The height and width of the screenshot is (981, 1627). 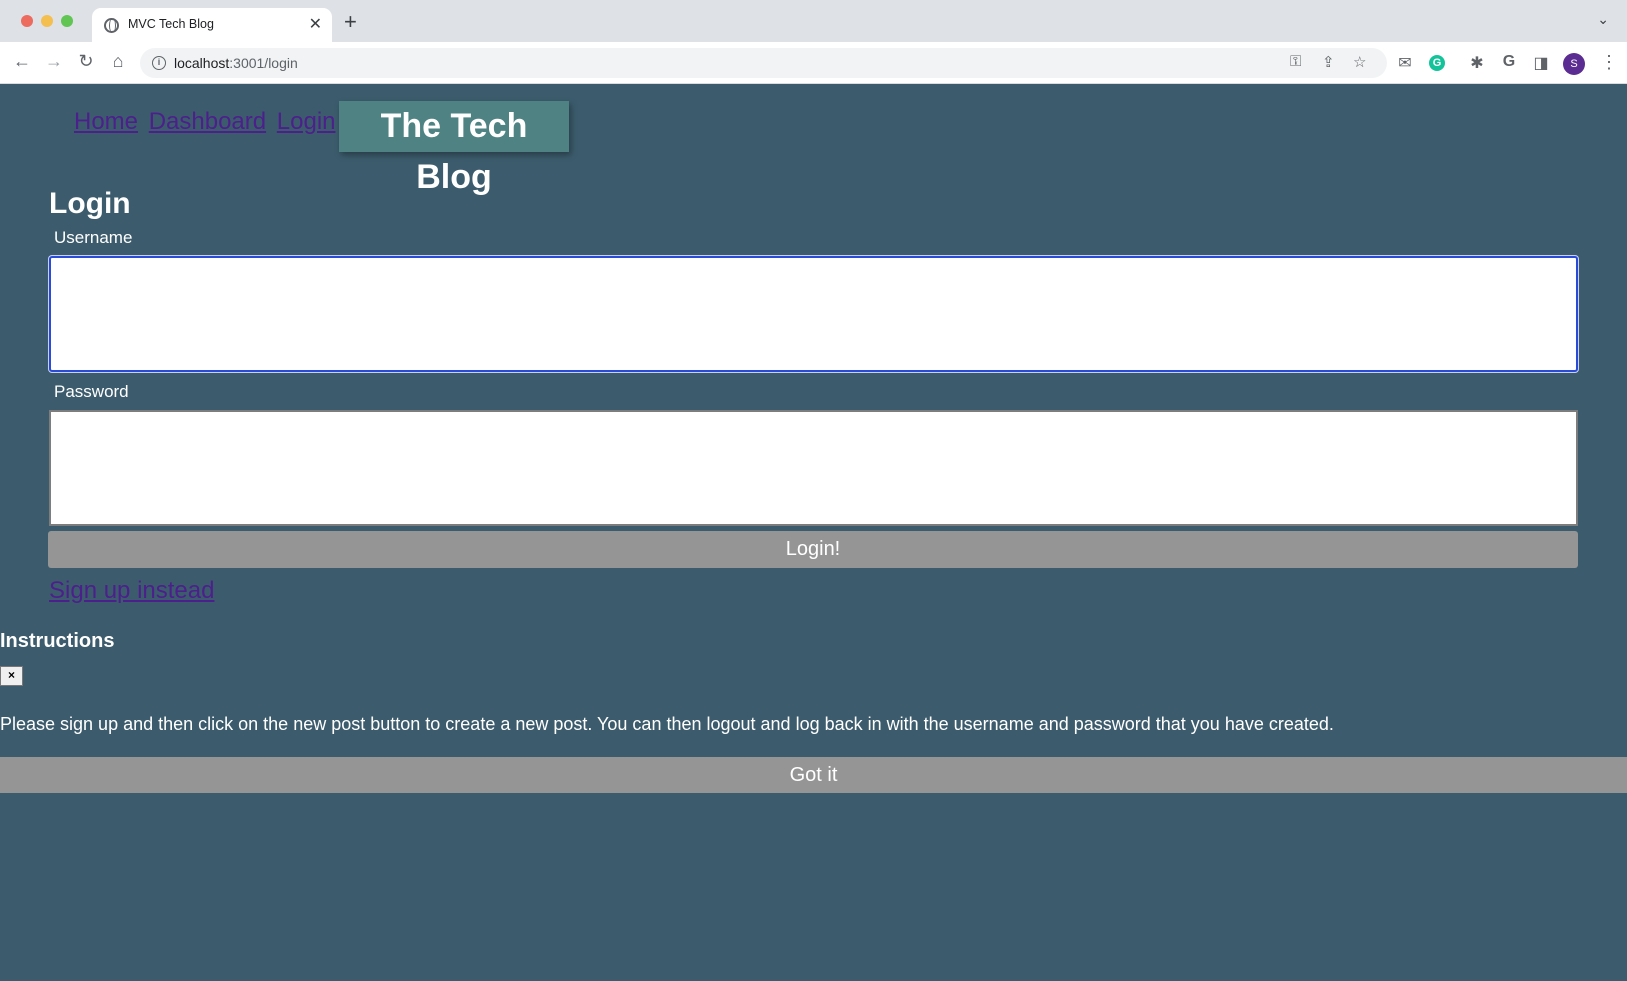 I want to click on tab-title: MVC Tech Blog, so click(x=171, y=24).